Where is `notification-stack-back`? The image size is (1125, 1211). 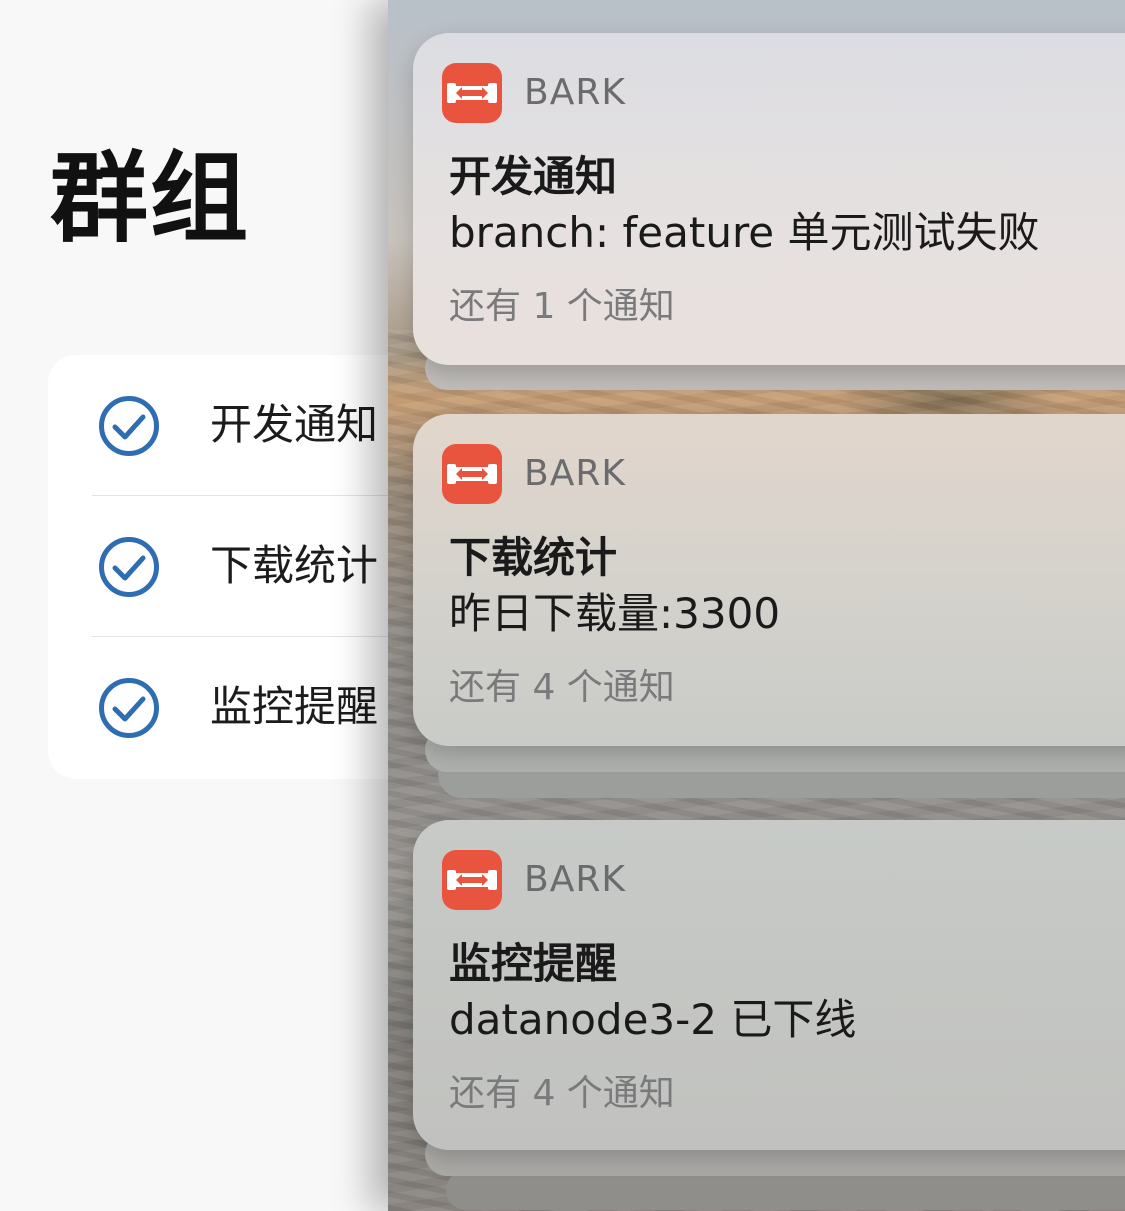 notification-stack-back is located at coordinates (785, 1190).